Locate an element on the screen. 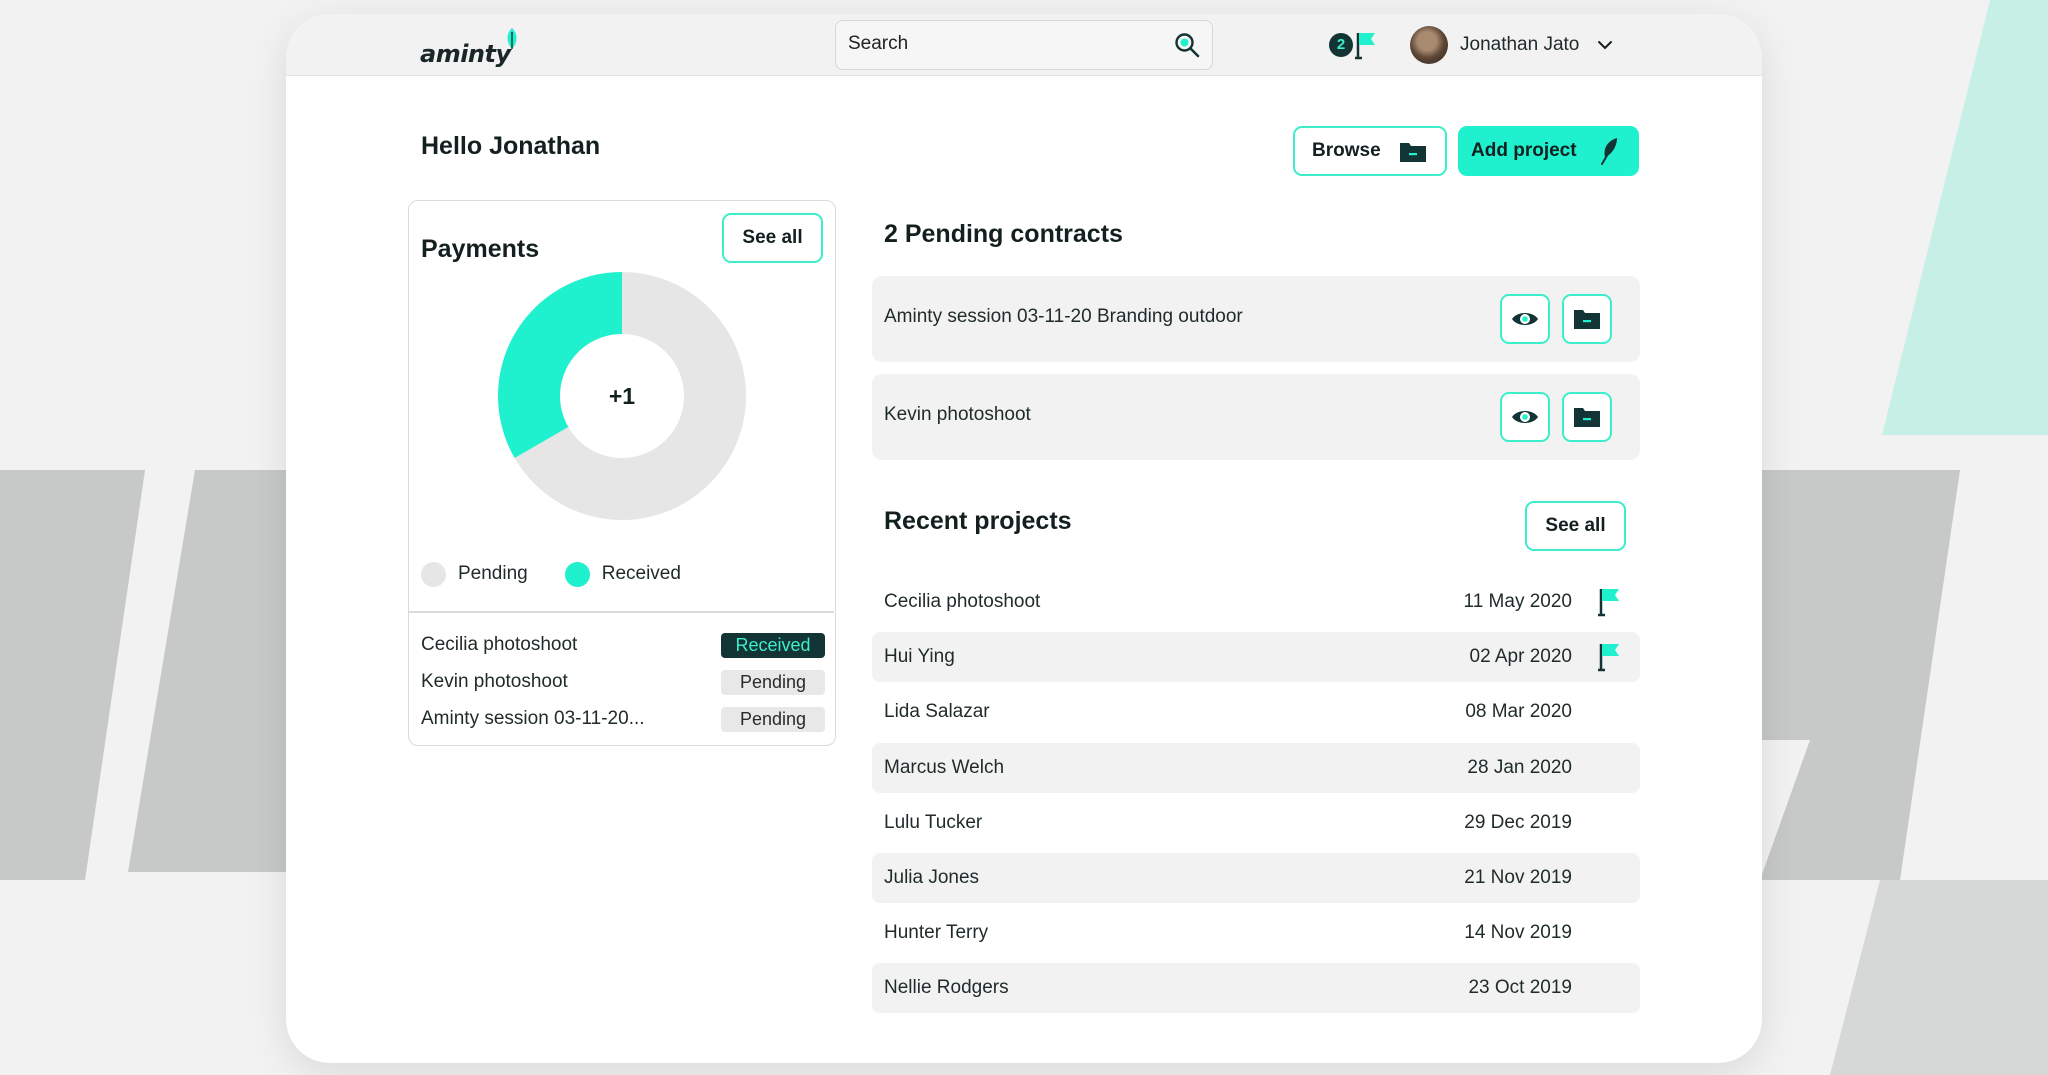  search-input is located at coordinates (998, 44).